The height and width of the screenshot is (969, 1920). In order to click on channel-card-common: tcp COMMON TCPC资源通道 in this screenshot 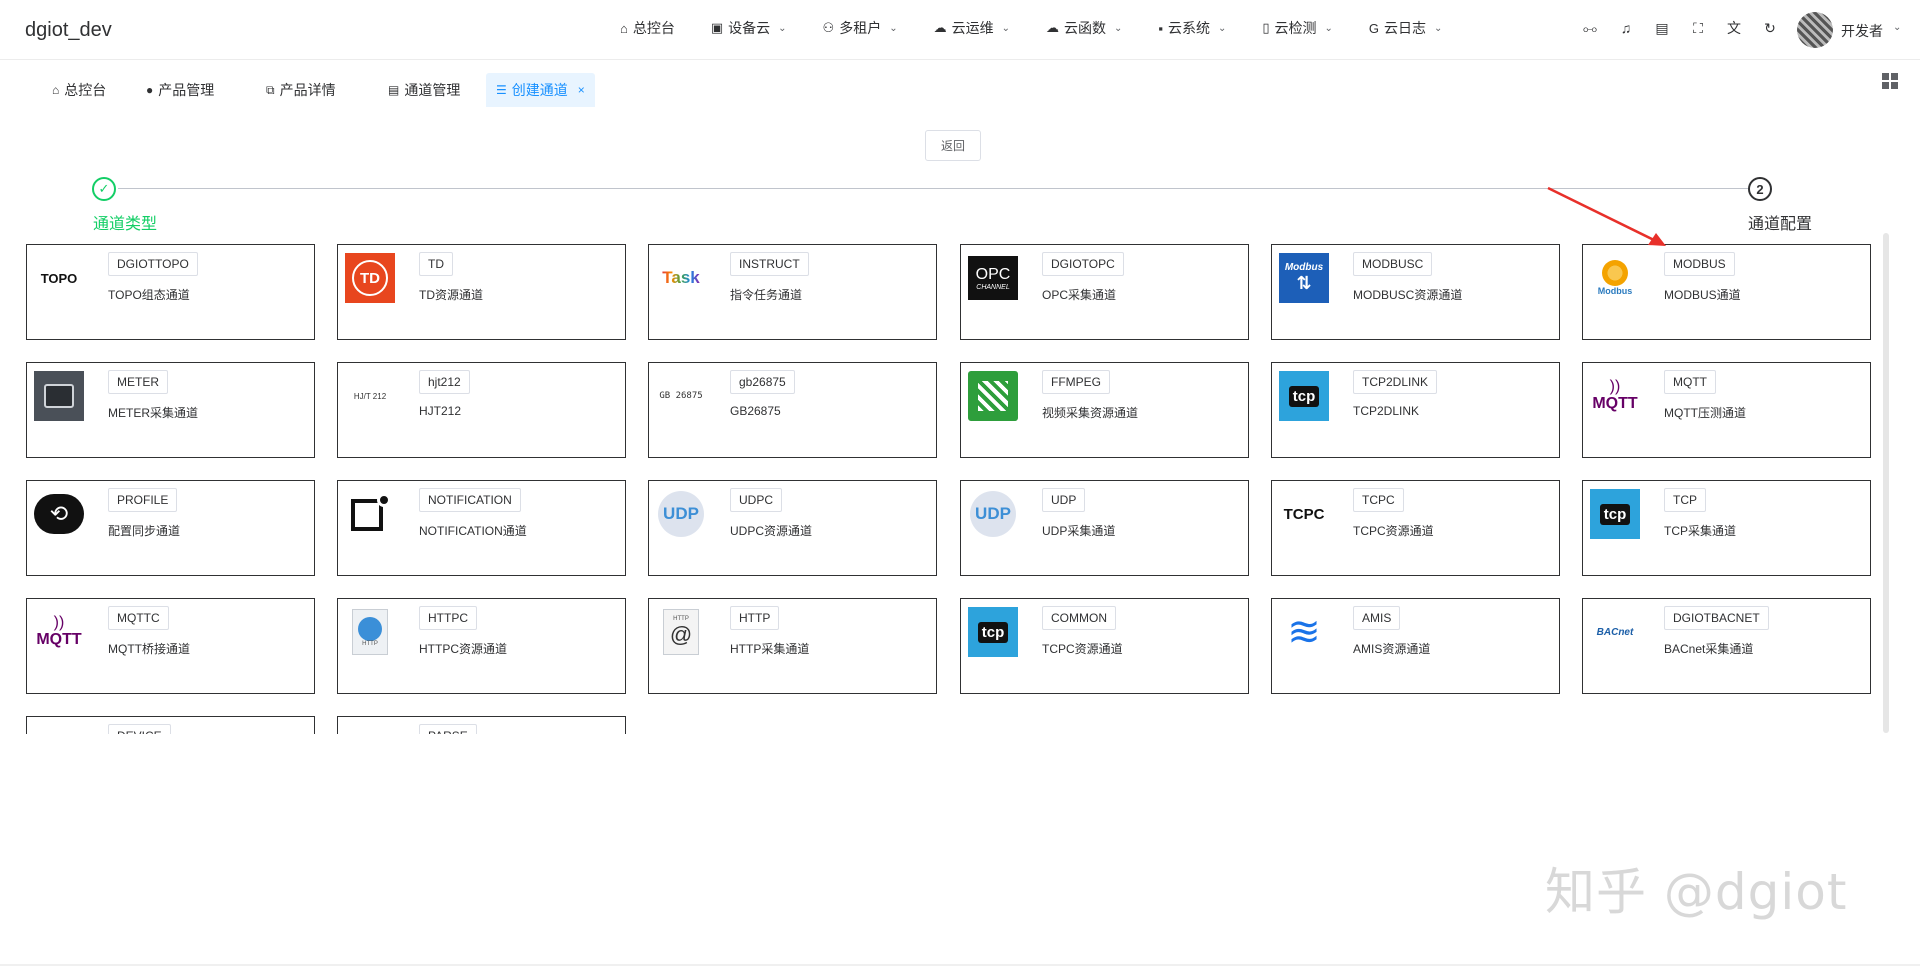, I will do `click(1104, 646)`.